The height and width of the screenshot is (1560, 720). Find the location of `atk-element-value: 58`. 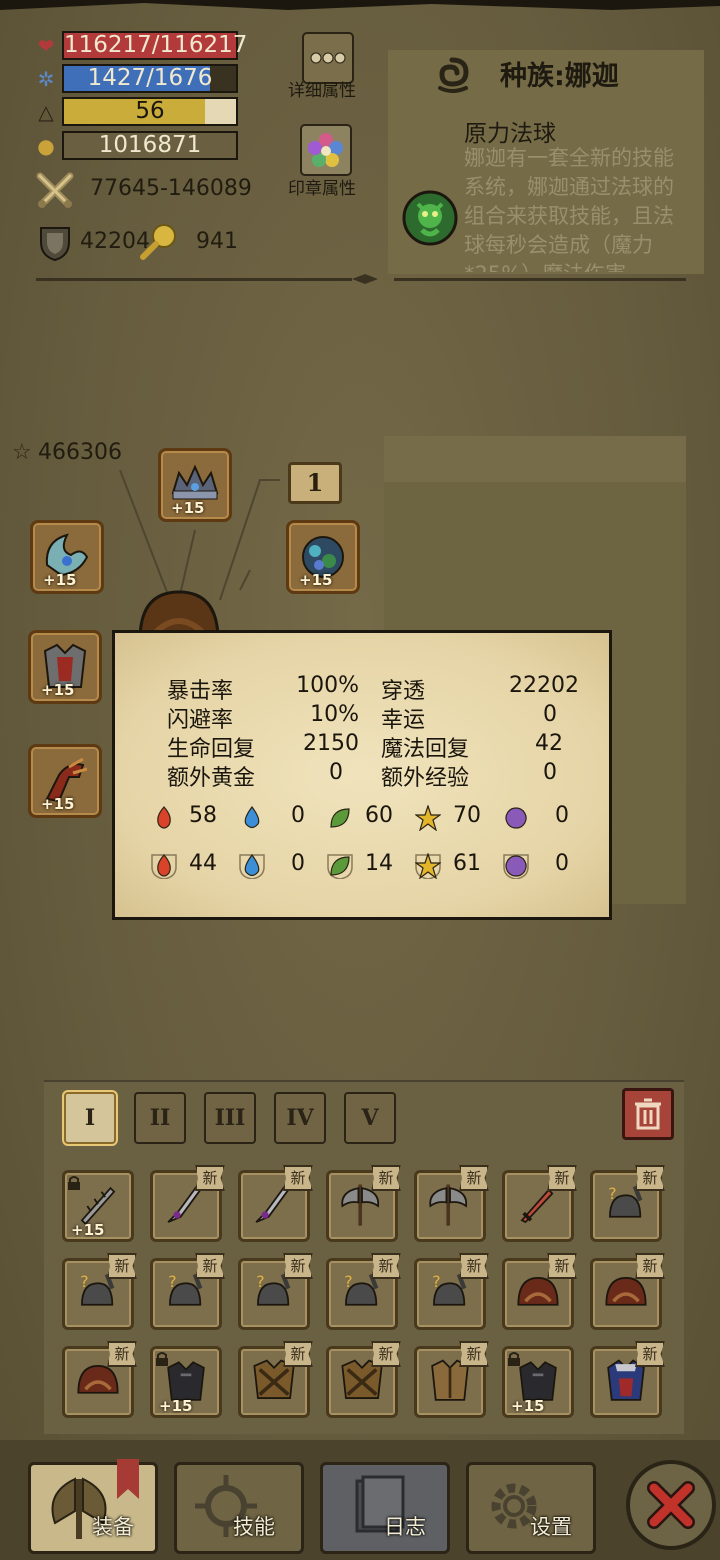

atk-element-value: 58 is located at coordinates (203, 815).